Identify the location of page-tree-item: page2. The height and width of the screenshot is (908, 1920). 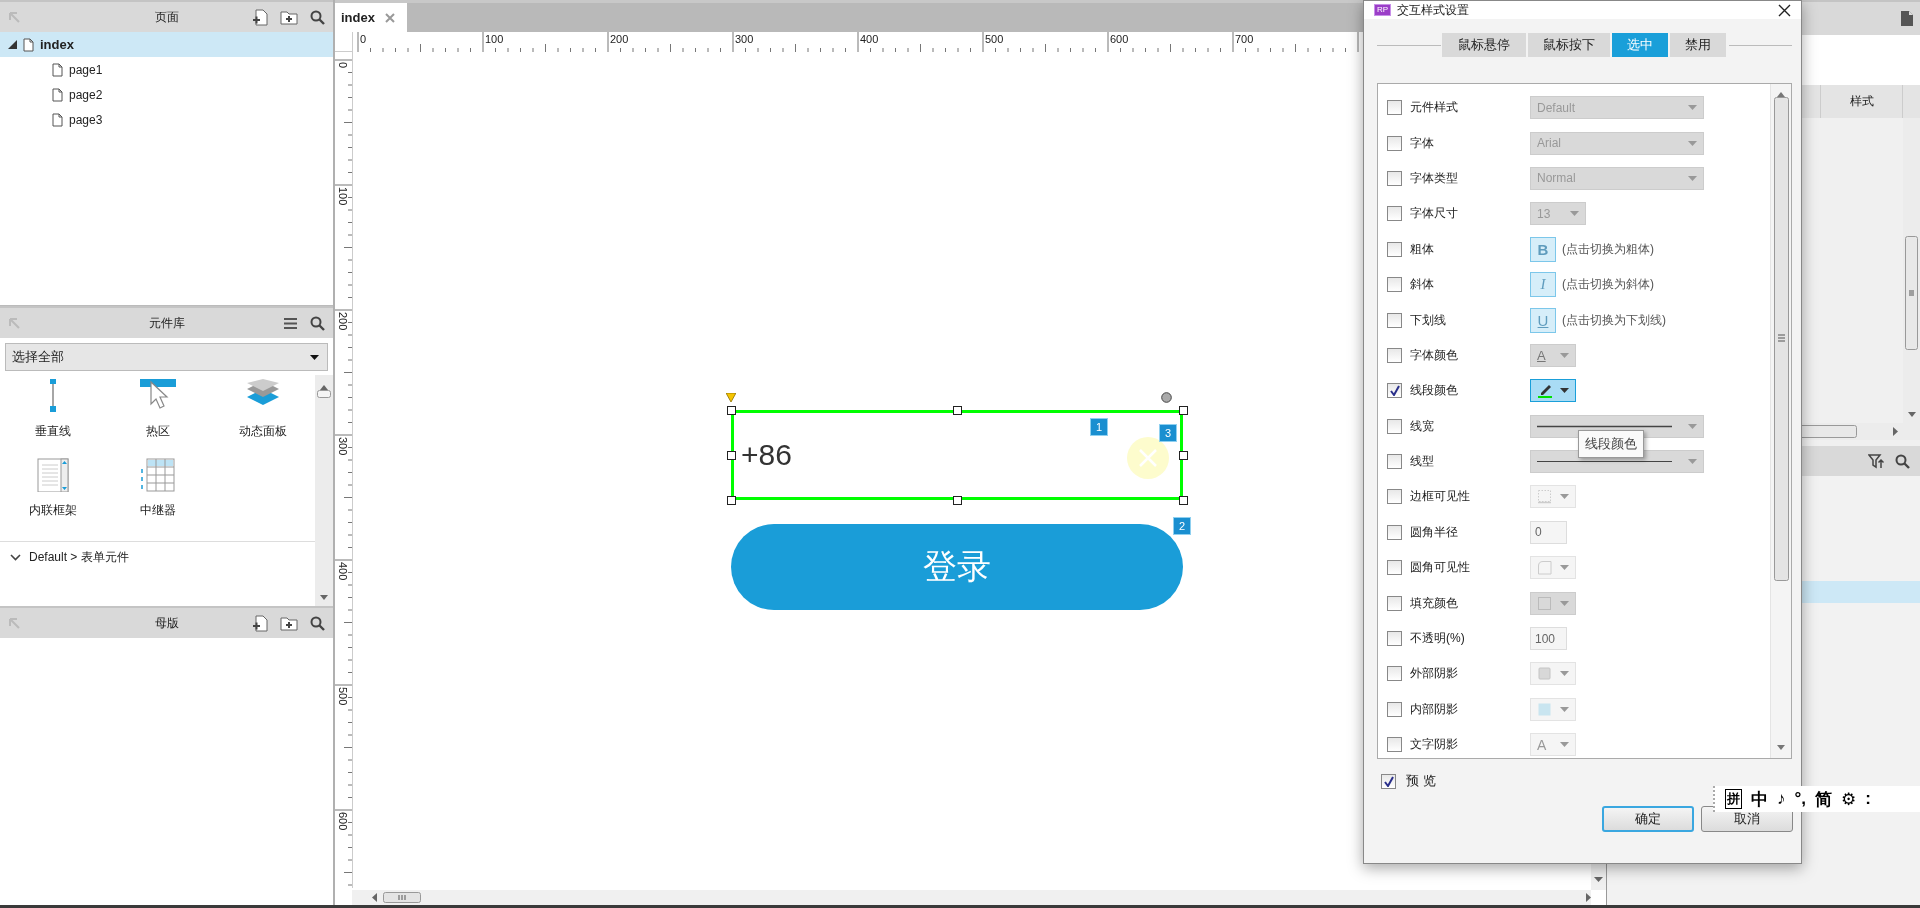
(166, 94).